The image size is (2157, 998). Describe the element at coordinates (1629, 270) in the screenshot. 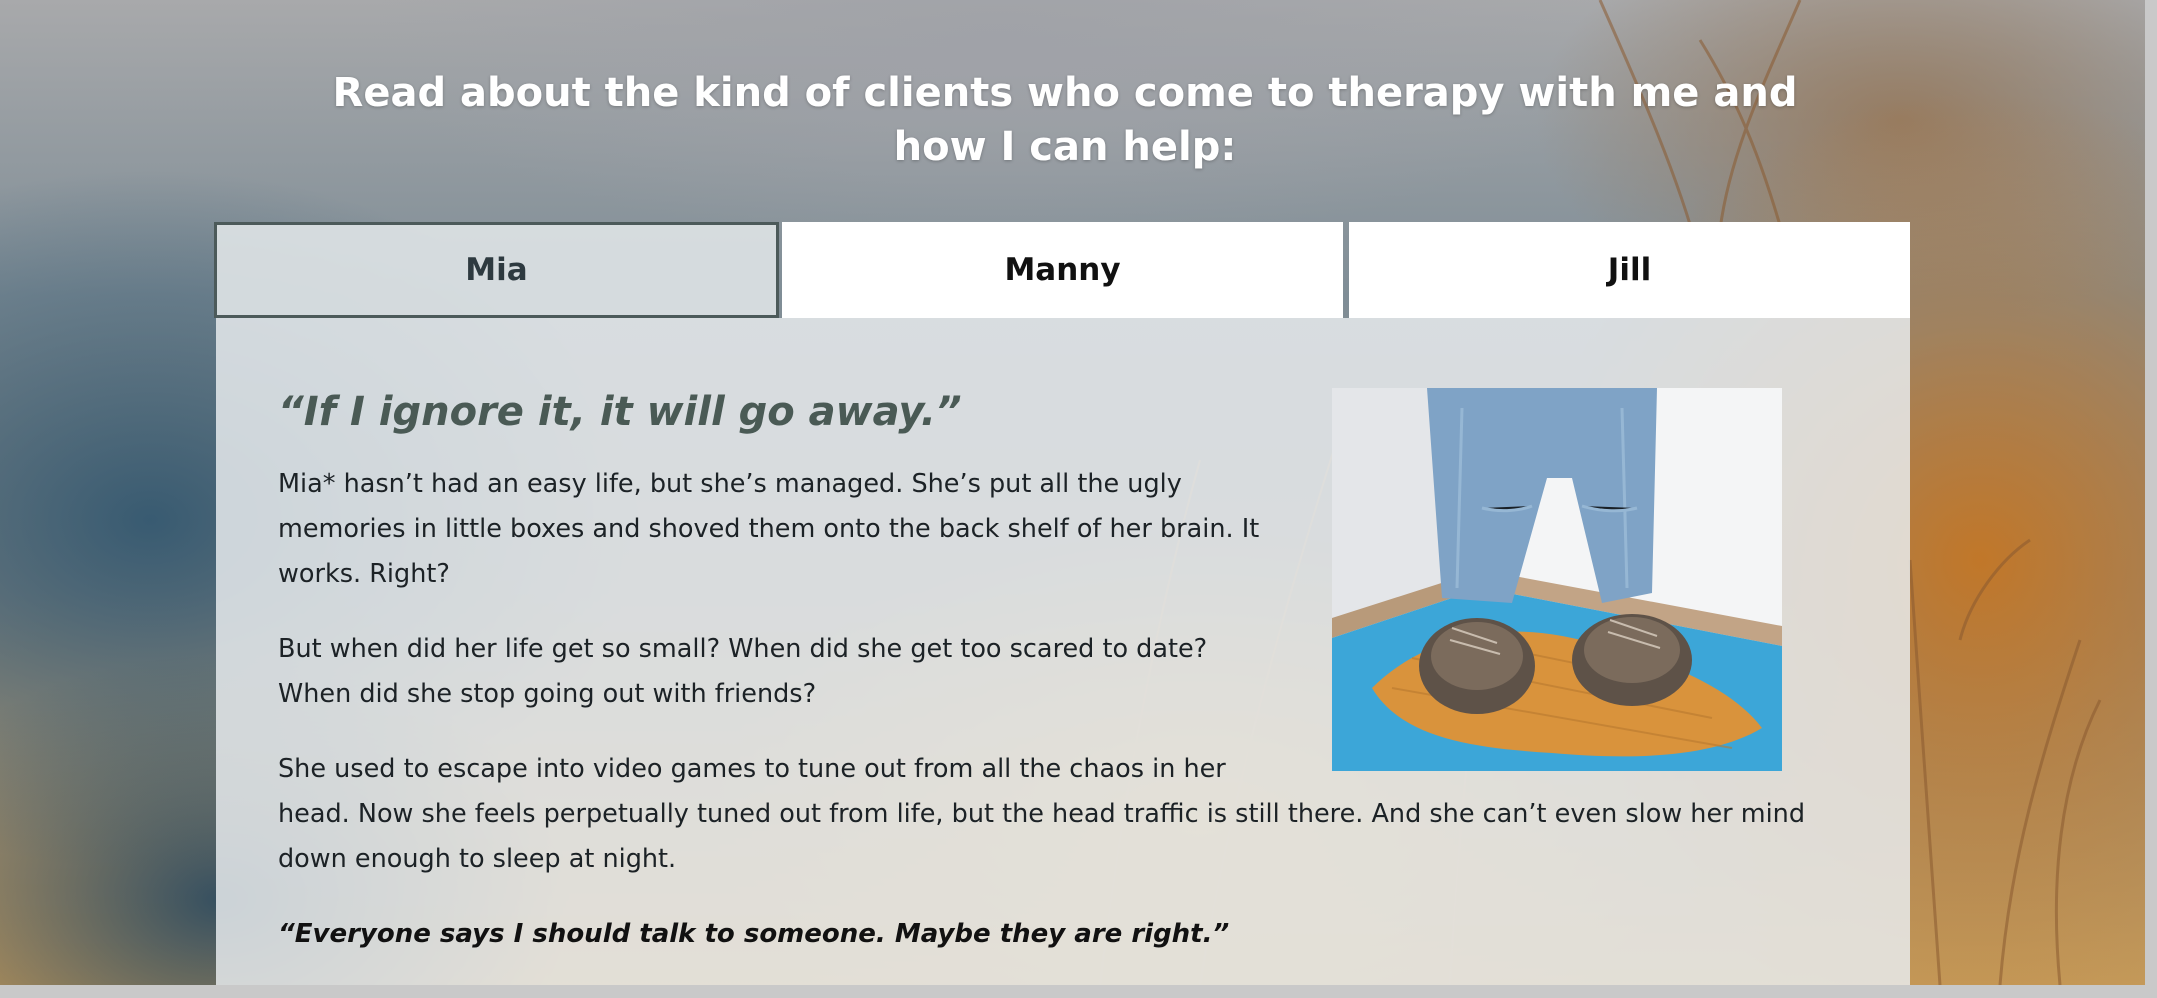

I see `tab-jill: Jill` at that location.